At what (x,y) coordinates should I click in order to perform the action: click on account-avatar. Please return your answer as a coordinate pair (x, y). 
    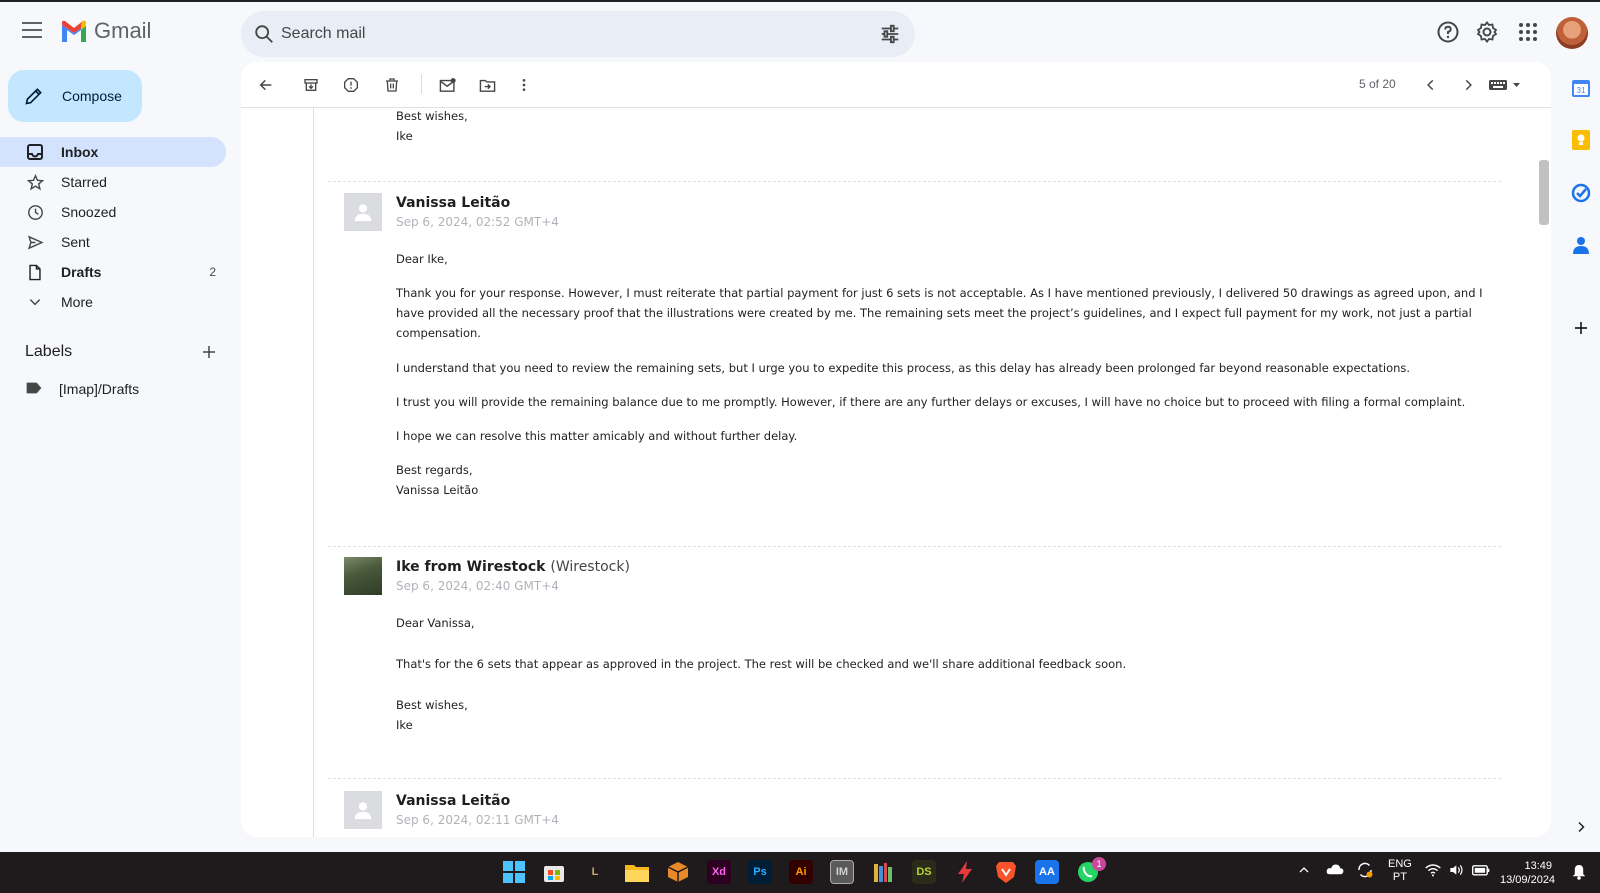
    Looking at the image, I should click on (1572, 33).